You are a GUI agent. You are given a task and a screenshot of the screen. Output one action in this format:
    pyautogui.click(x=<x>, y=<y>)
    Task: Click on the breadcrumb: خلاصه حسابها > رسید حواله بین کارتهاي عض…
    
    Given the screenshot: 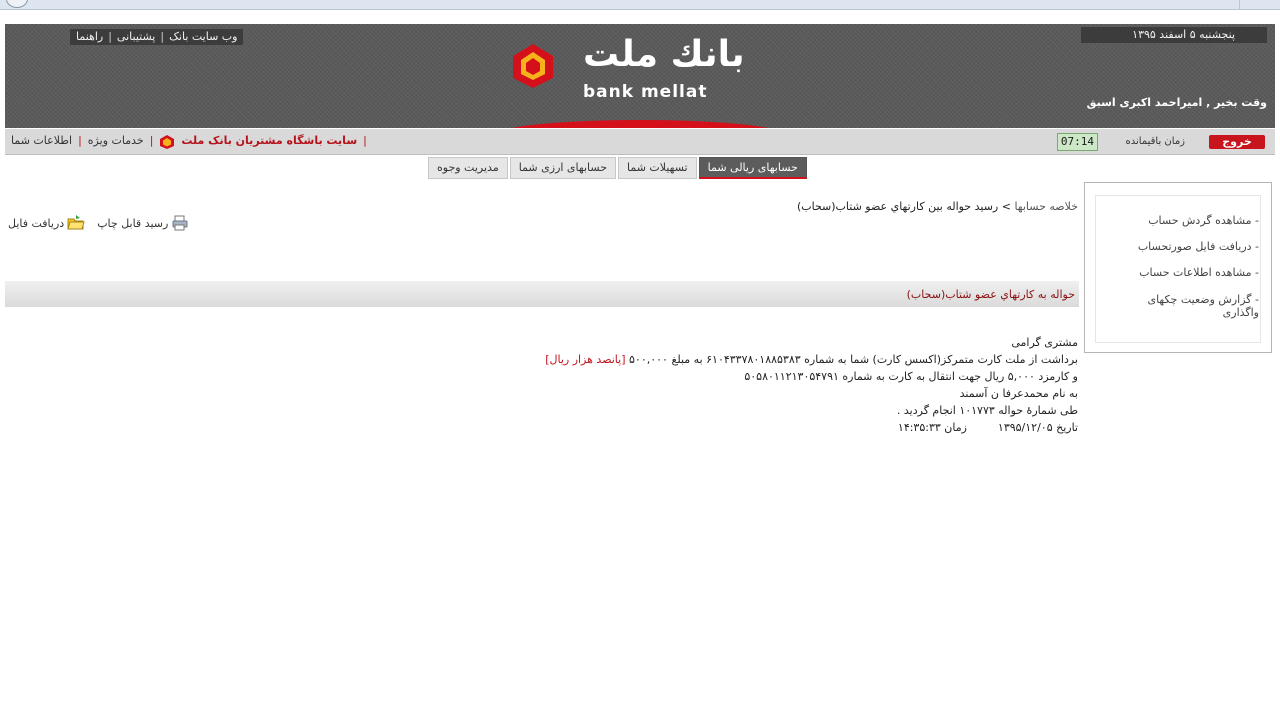 What is the action you would take?
    pyautogui.click(x=937, y=206)
    